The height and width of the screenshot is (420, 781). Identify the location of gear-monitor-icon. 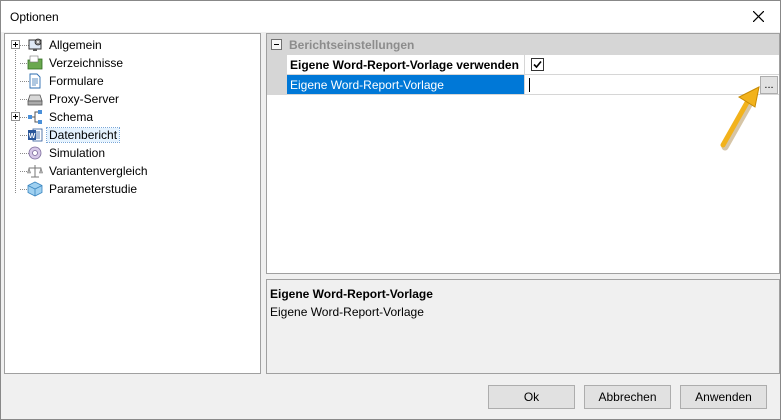
(35, 44).